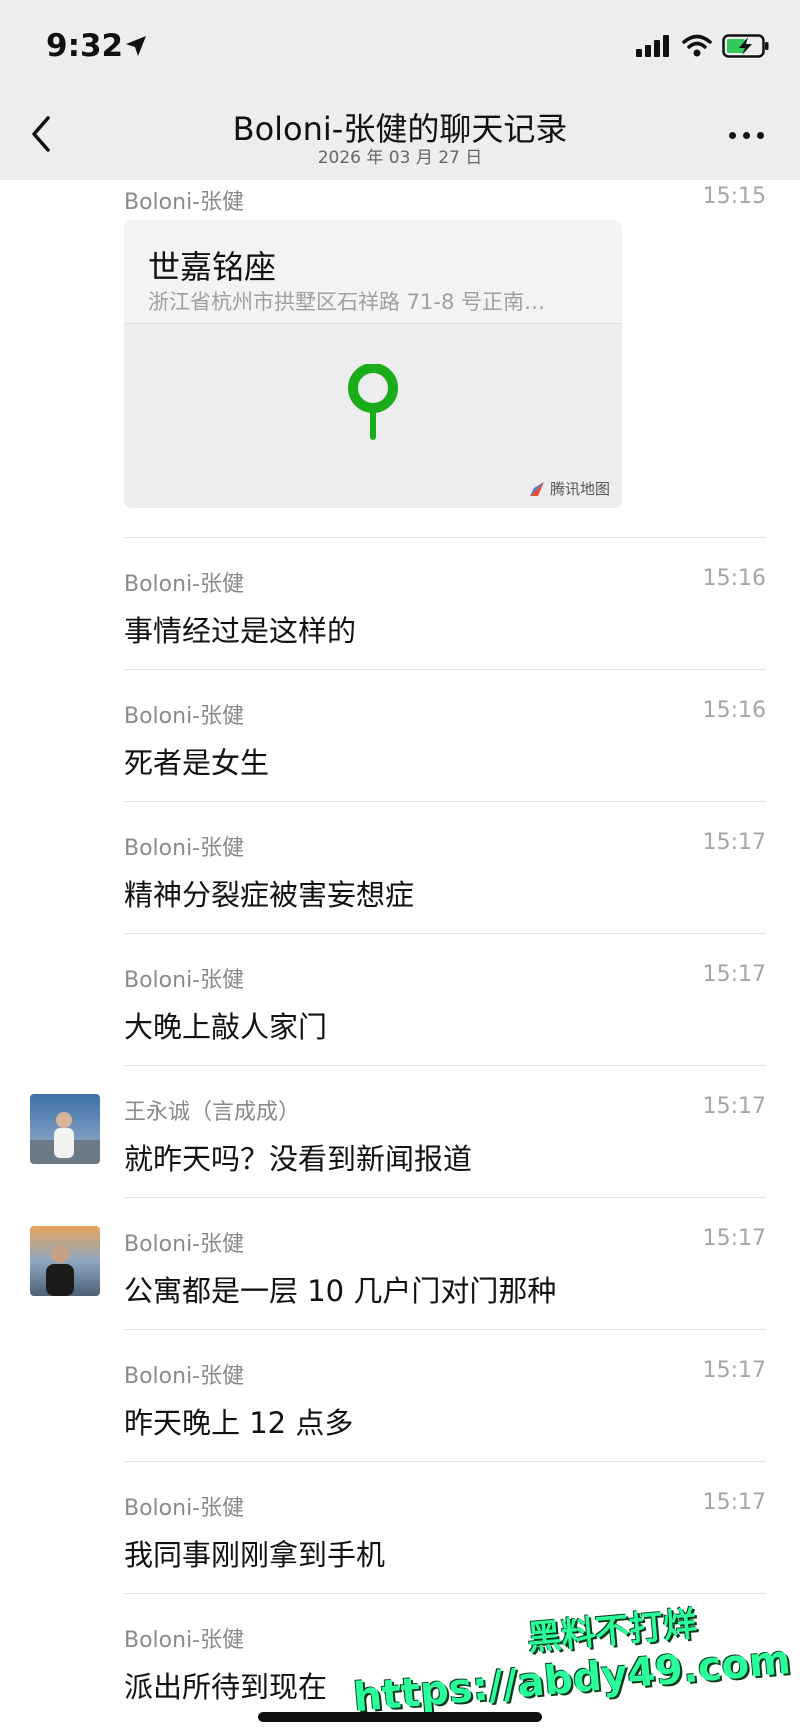 Image resolution: width=800 pixels, height=1732 pixels. Describe the element at coordinates (212, 267) in the screenshot. I see `location-name: 世嘉铭座` at that location.